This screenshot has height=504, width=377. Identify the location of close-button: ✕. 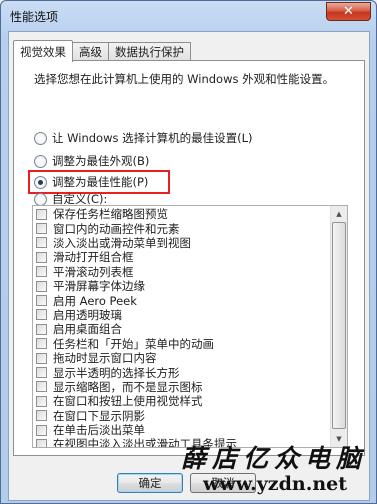
(348, 11).